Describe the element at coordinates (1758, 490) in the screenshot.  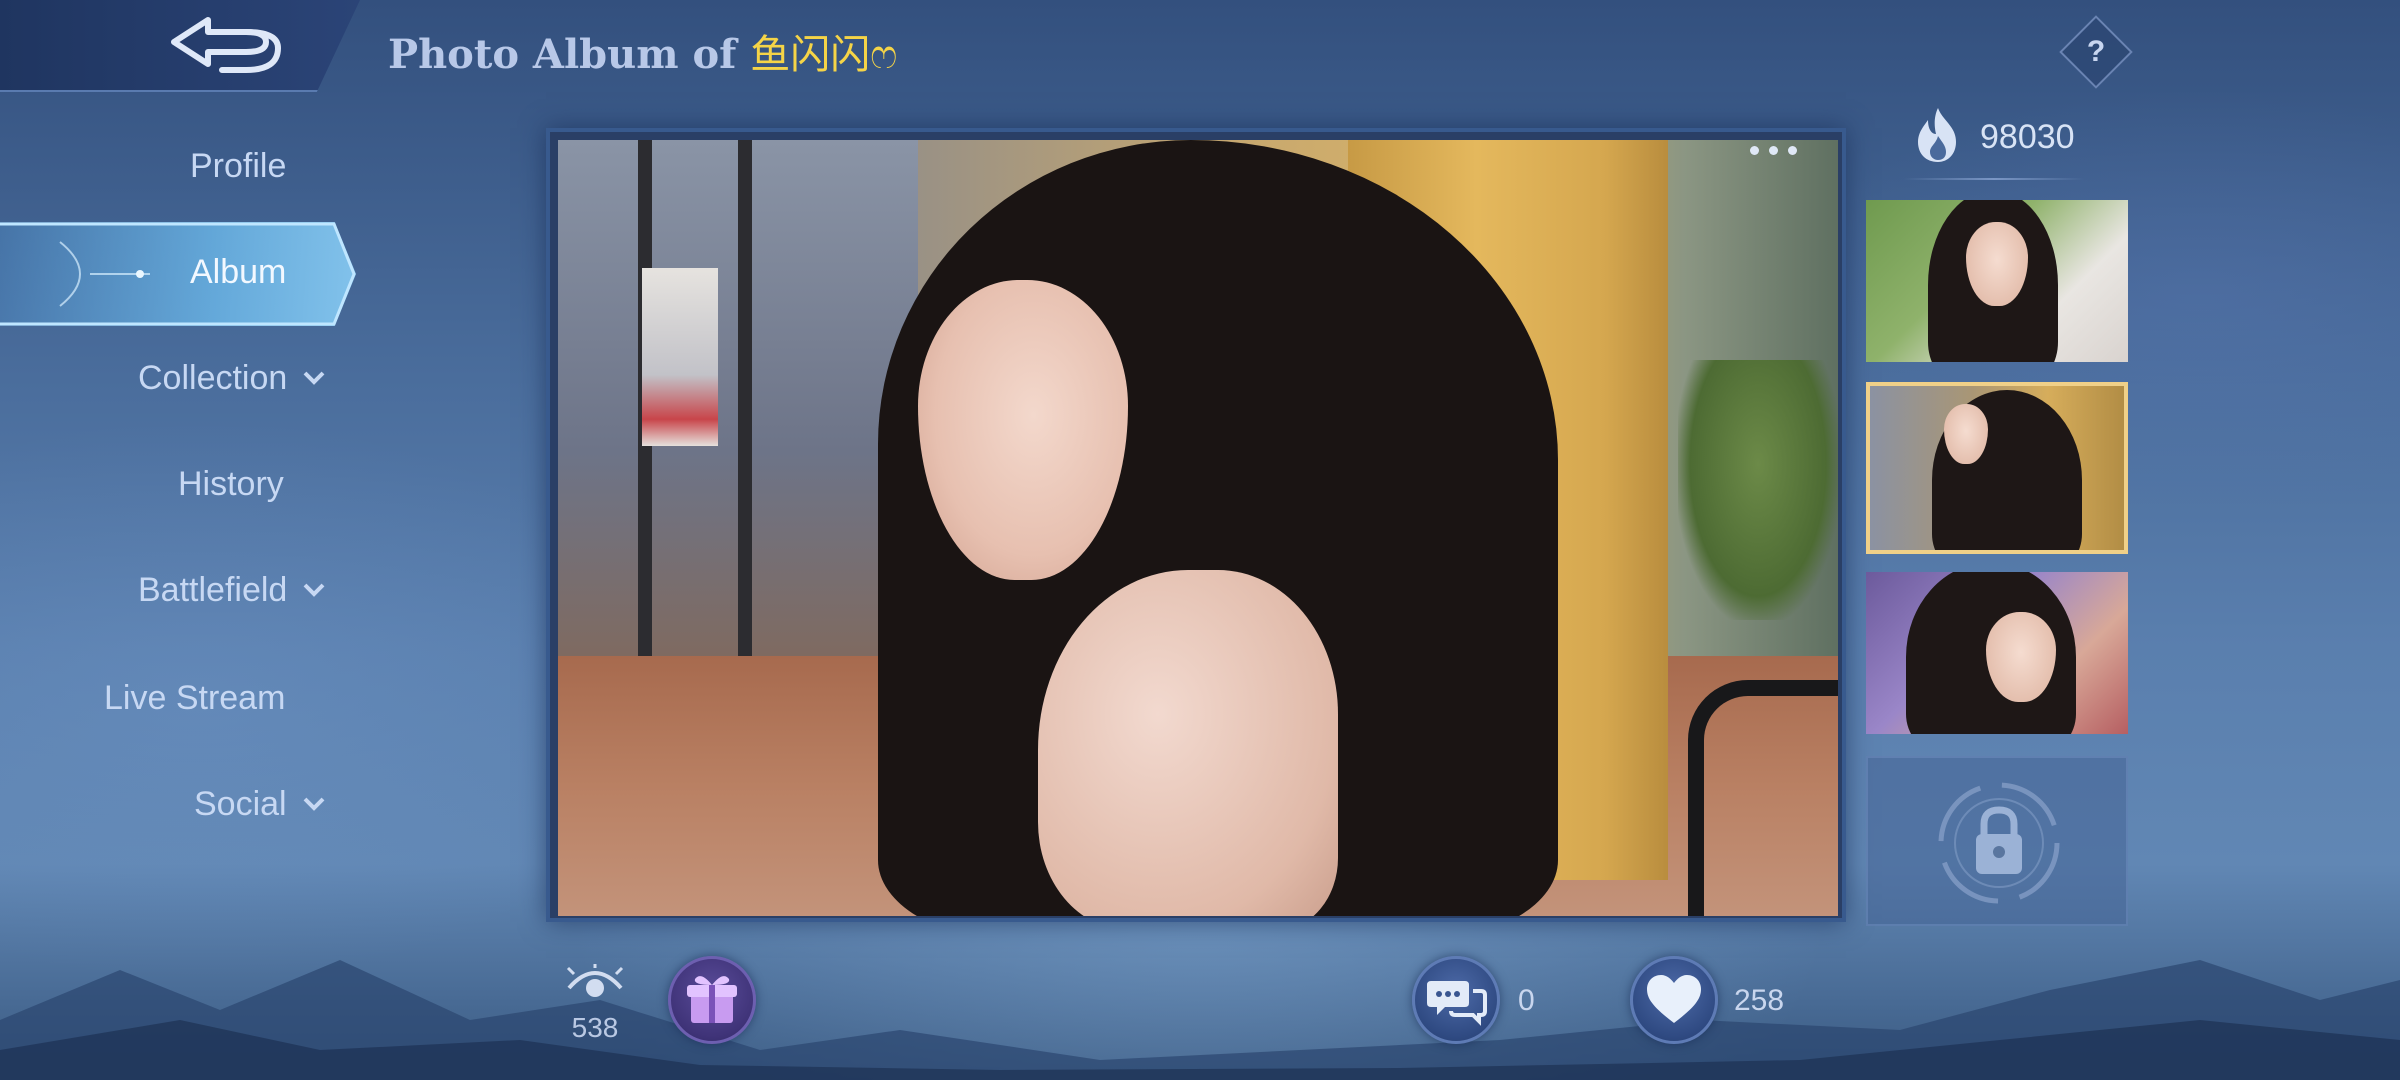
I see `photo-plant` at that location.